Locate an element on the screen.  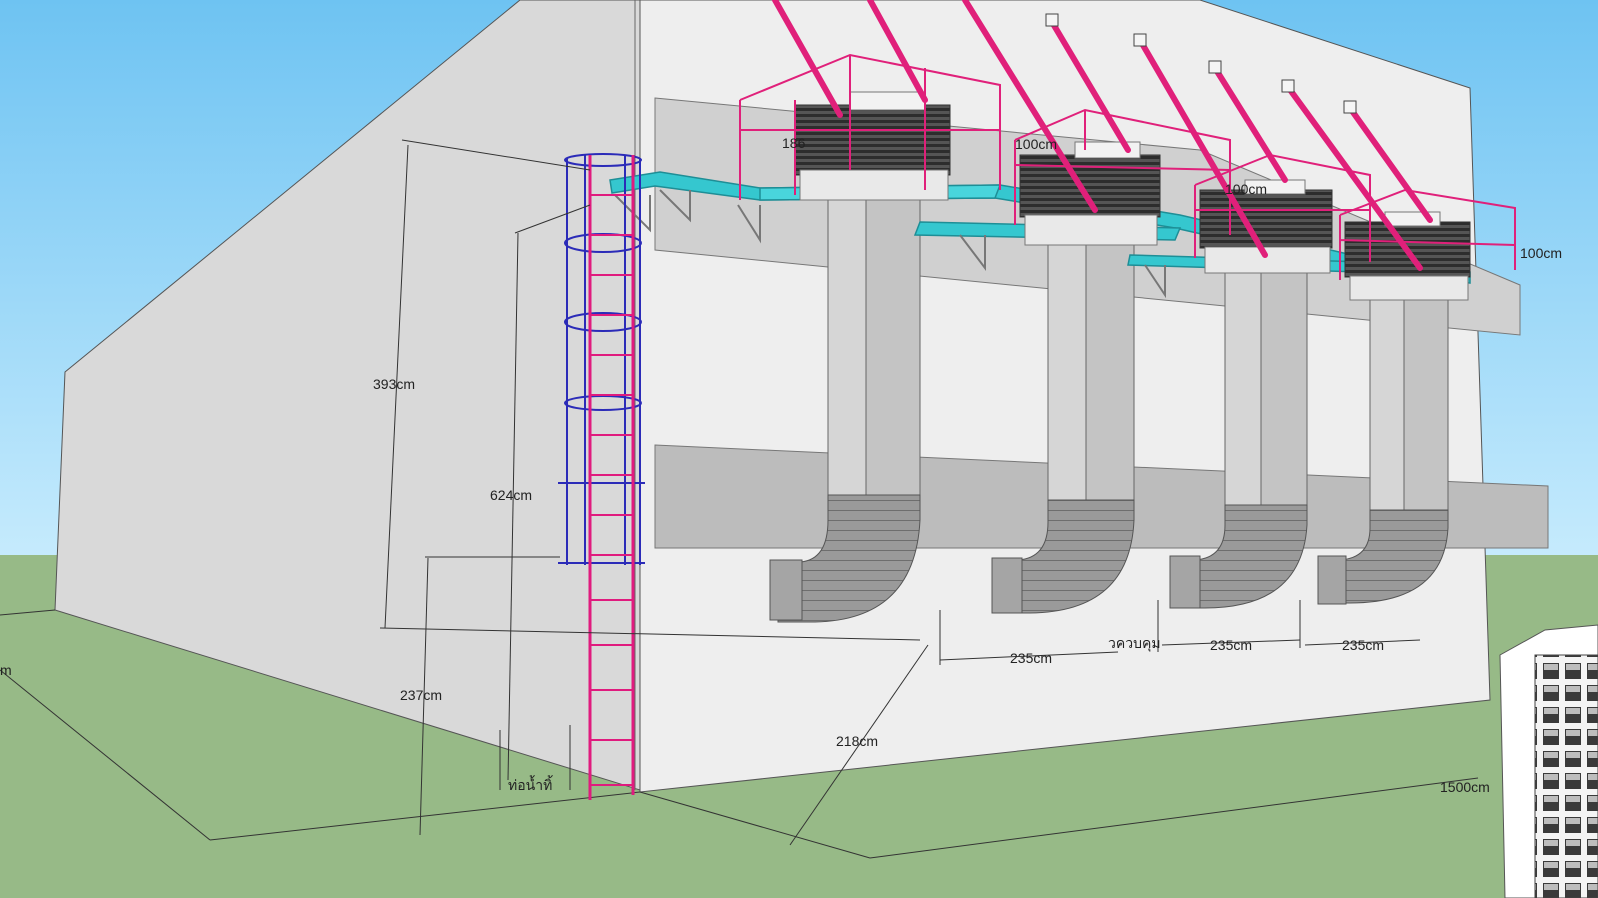
dim-186: 186 is located at coordinates (794, 143).